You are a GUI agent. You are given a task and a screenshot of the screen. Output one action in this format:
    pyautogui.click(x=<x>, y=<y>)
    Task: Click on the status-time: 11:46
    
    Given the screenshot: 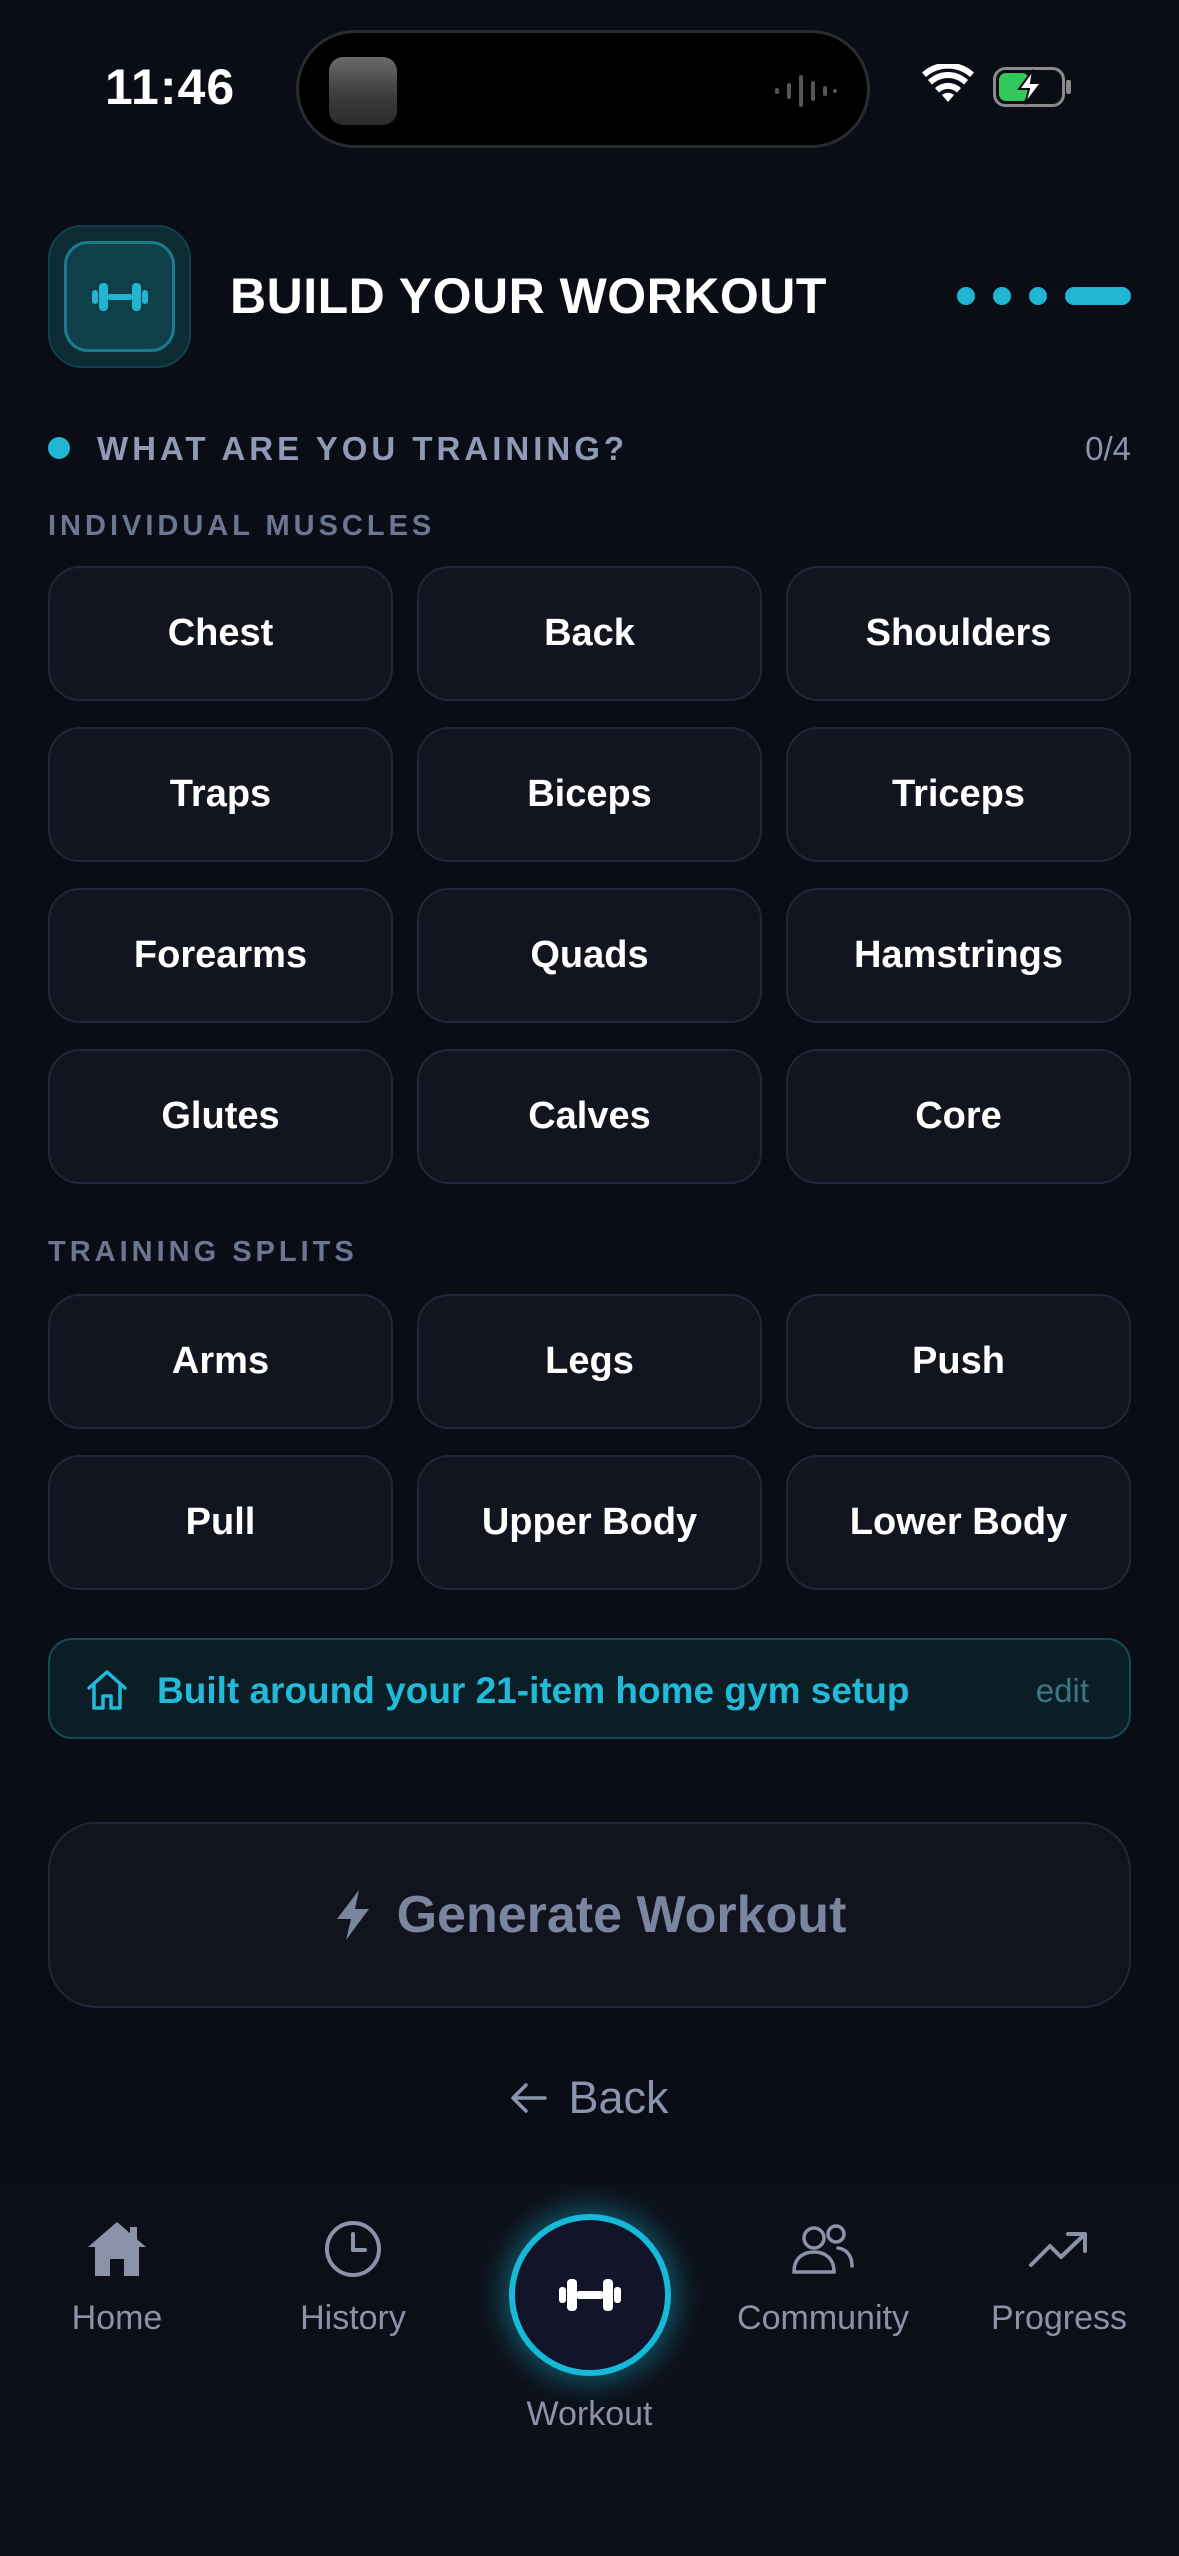 What is the action you would take?
    pyautogui.click(x=170, y=87)
    